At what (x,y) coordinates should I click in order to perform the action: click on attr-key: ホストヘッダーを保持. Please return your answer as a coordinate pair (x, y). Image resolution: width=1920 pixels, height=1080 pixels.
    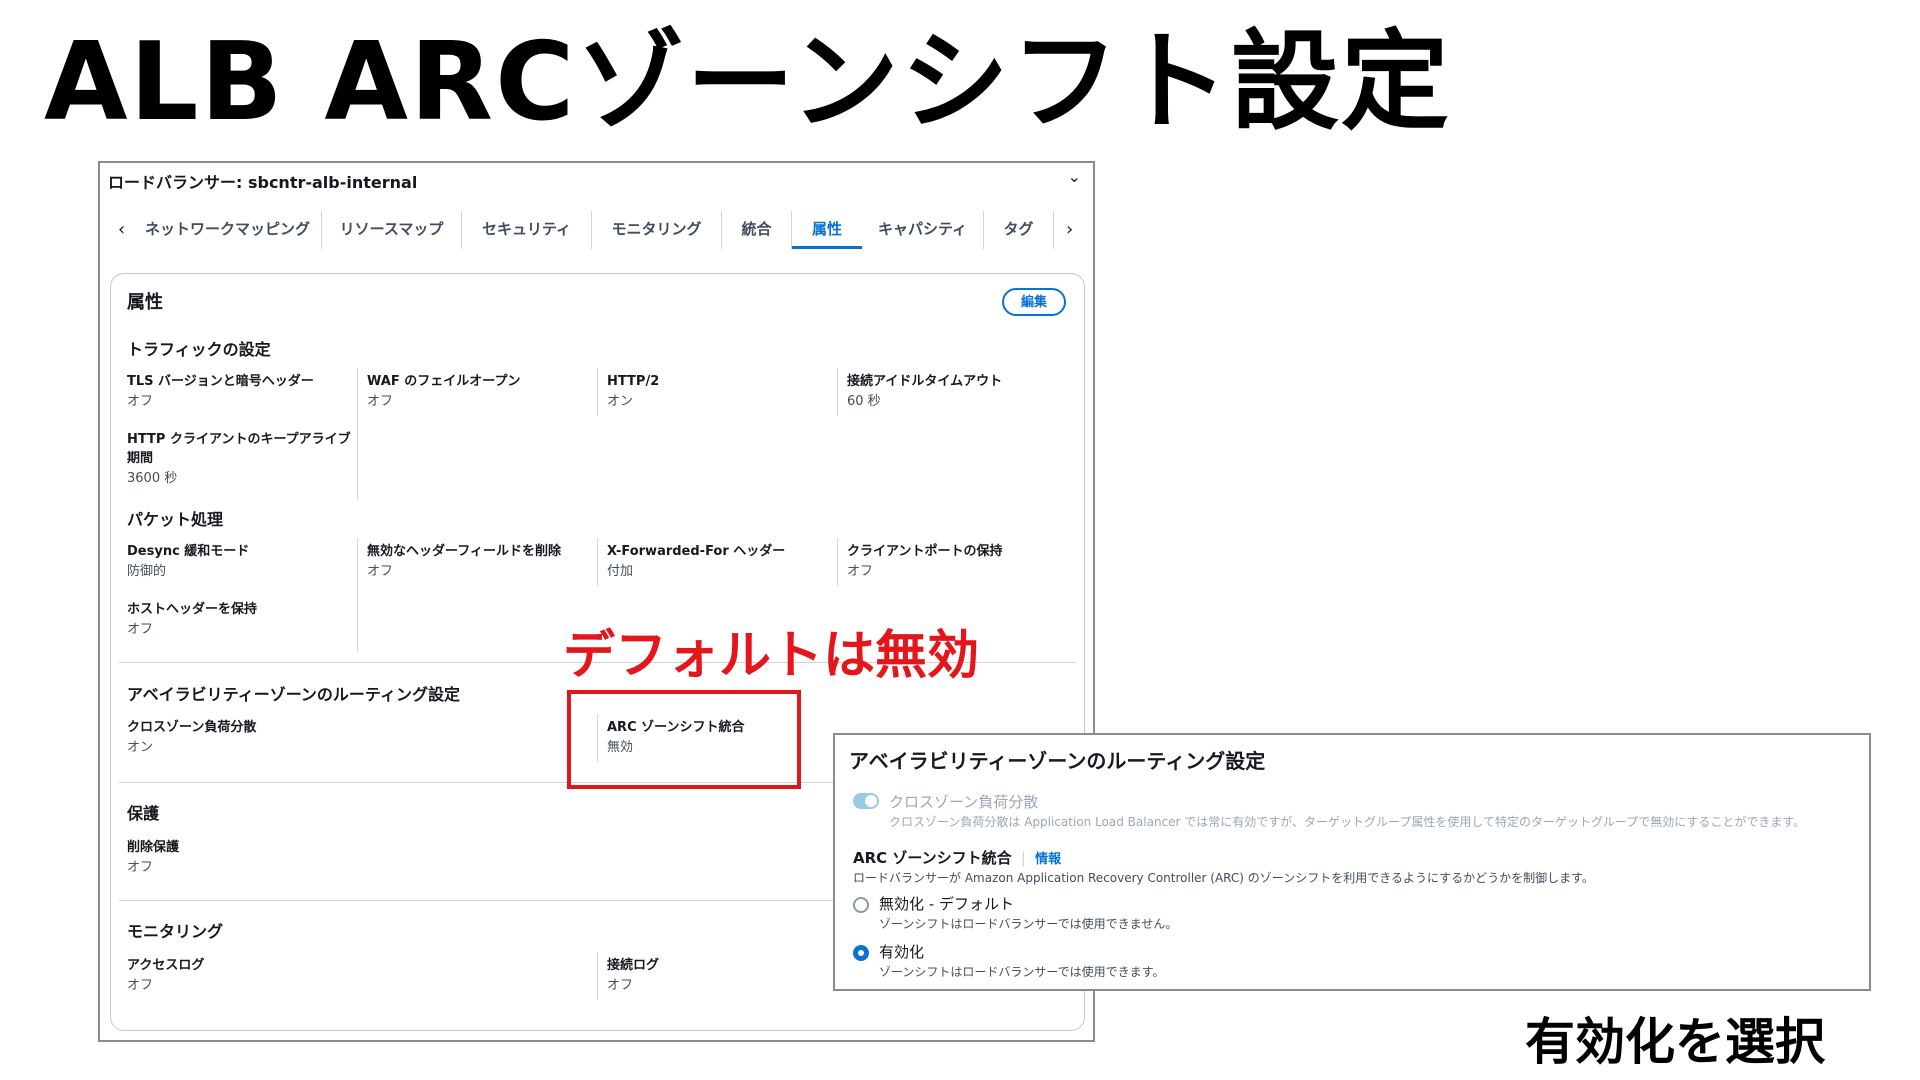
    Looking at the image, I should click on (192, 609).